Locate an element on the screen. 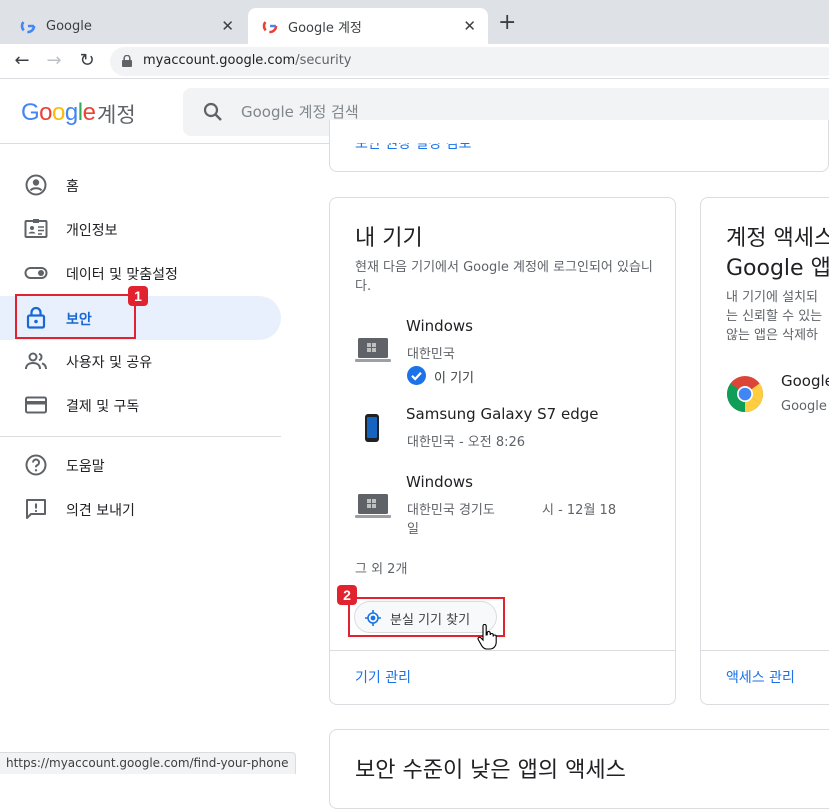  sidebar-item-label: 데이터 및 맞춤설정 is located at coordinates (122, 275).